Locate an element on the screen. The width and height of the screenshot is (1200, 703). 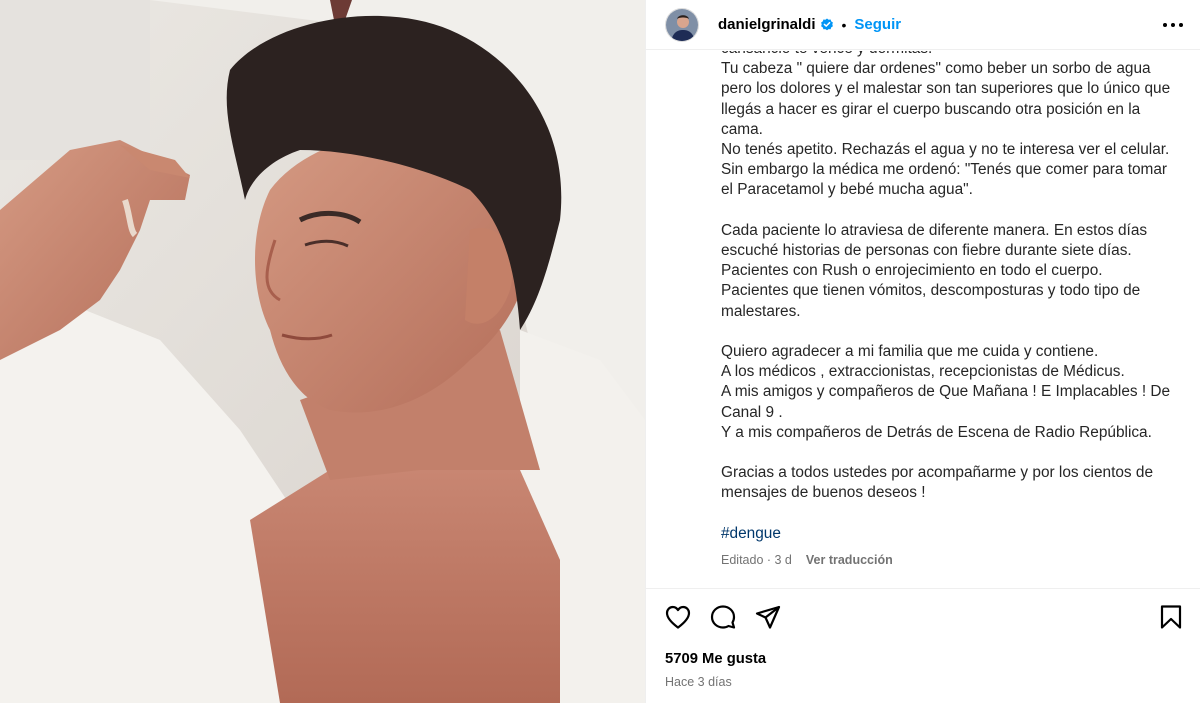
post-actions is located at coordinates (723, 617).